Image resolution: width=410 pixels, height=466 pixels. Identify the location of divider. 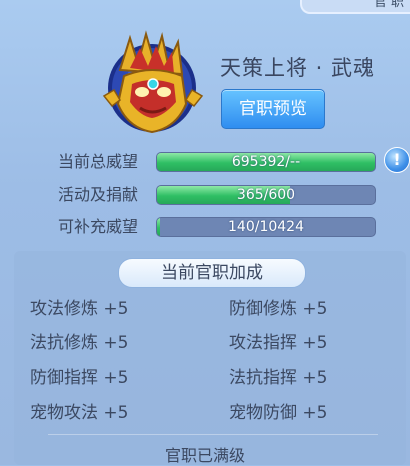
(213, 434).